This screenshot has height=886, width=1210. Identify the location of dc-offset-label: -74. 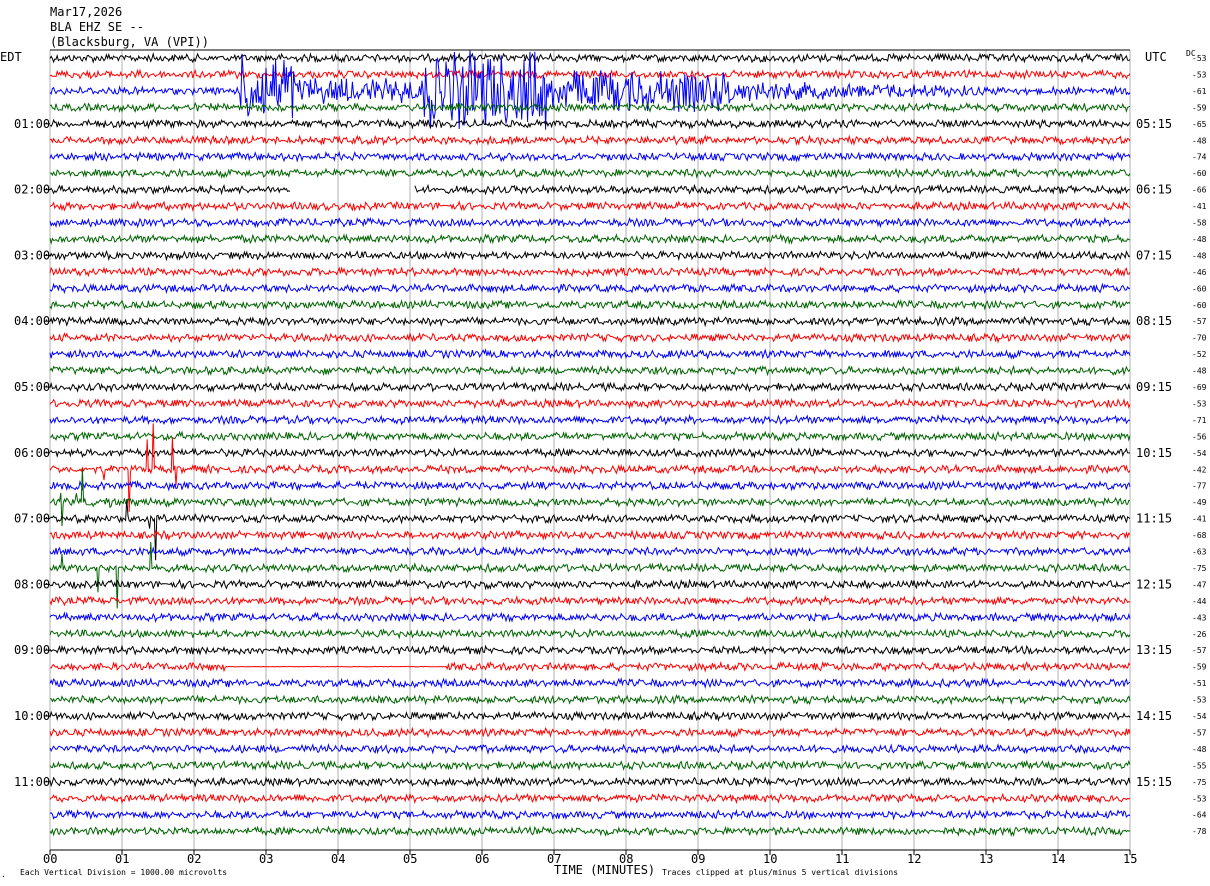
(1199, 157).